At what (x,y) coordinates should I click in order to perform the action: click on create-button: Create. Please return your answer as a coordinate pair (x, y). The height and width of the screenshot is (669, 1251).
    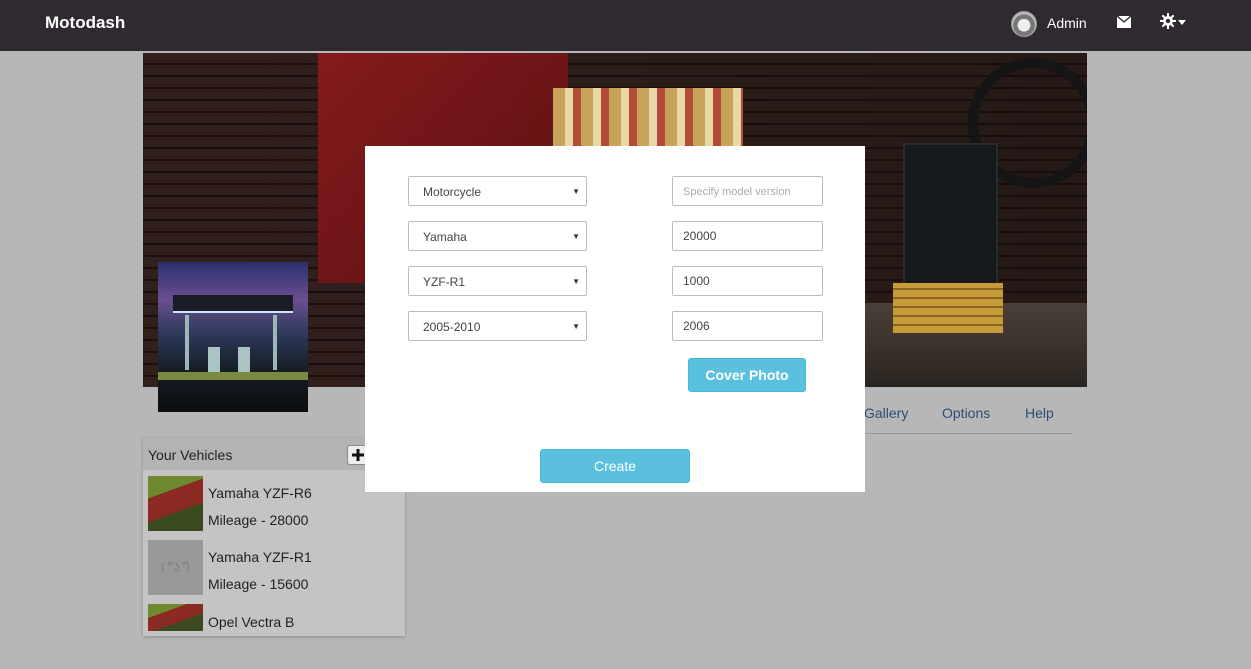
    Looking at the image, I should click on (615, 466).